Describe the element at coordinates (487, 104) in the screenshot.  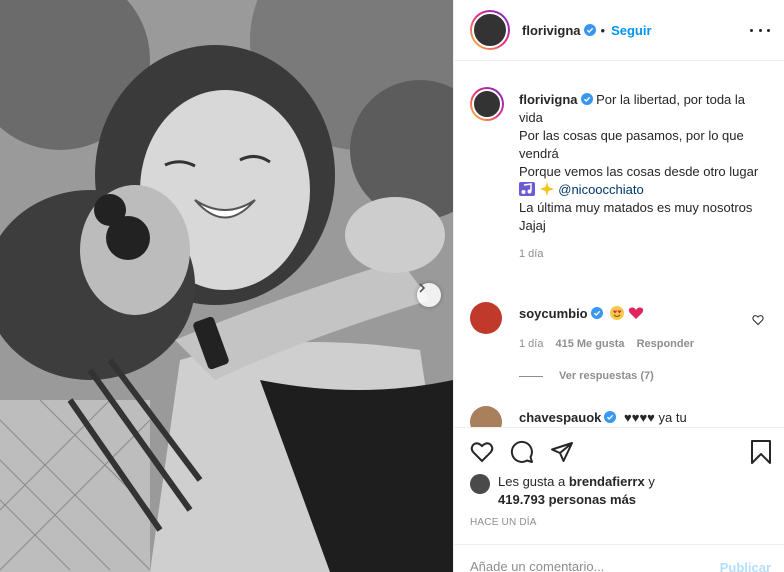
I see `caption-avatar` at that location.